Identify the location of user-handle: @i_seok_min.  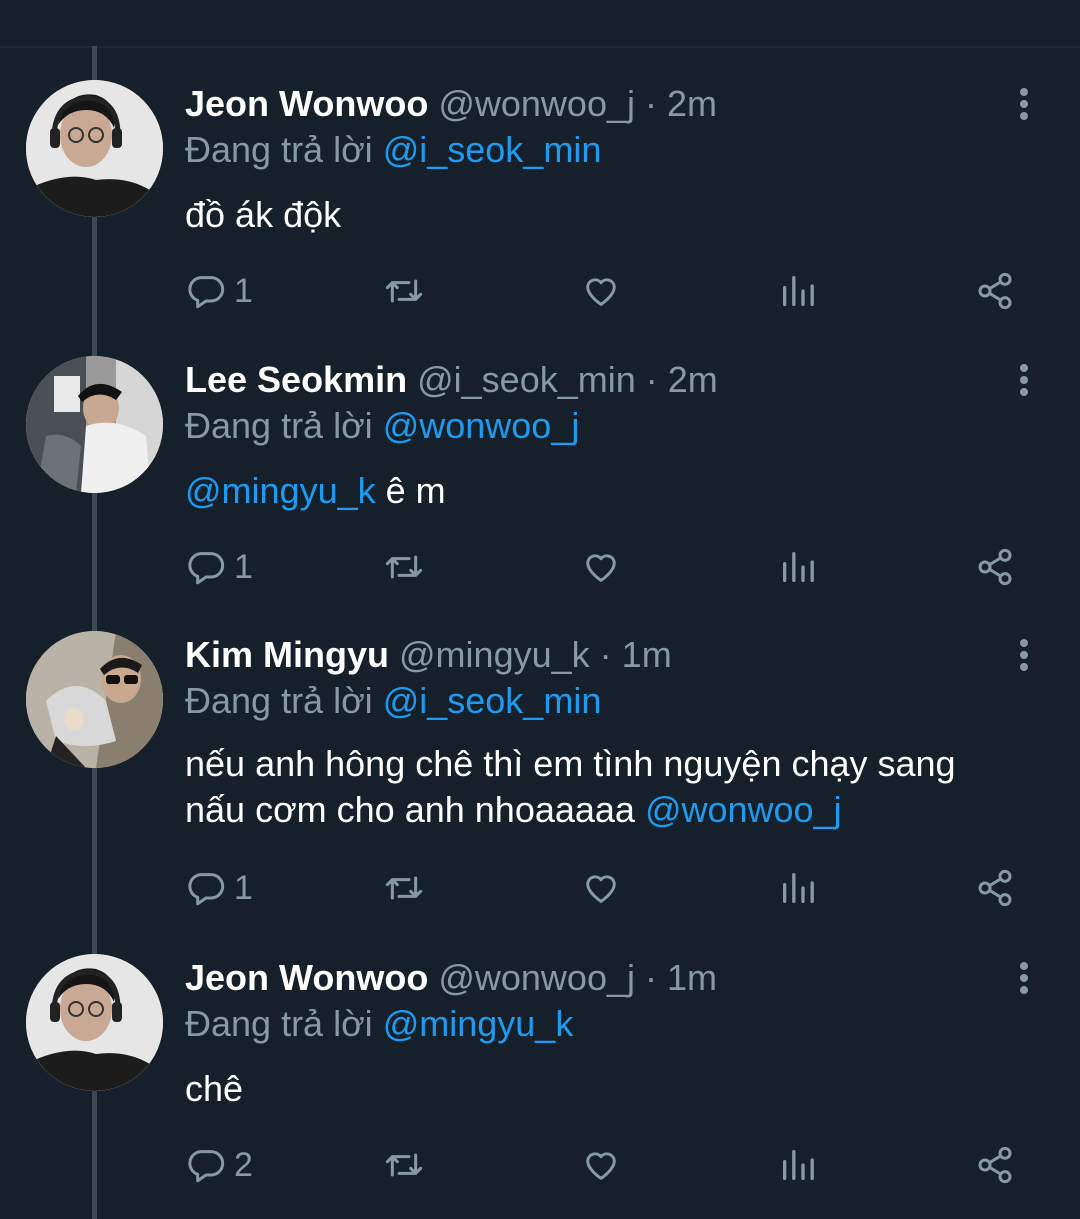
(526, 379).